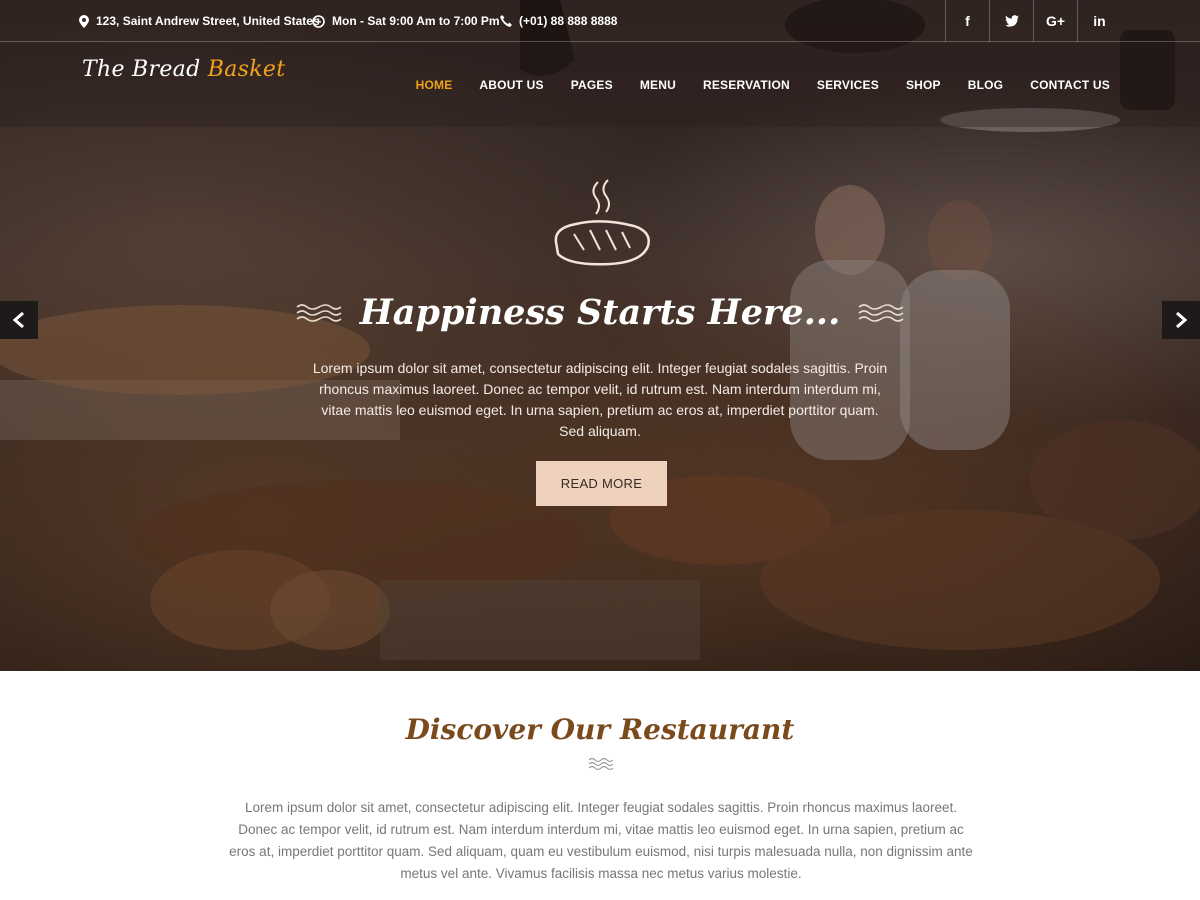 The width and height of the screenshot is (1200, 900). Describe the element at coordinates (319, 312) in the screenshot. I see `wave-left-icon` at that location.